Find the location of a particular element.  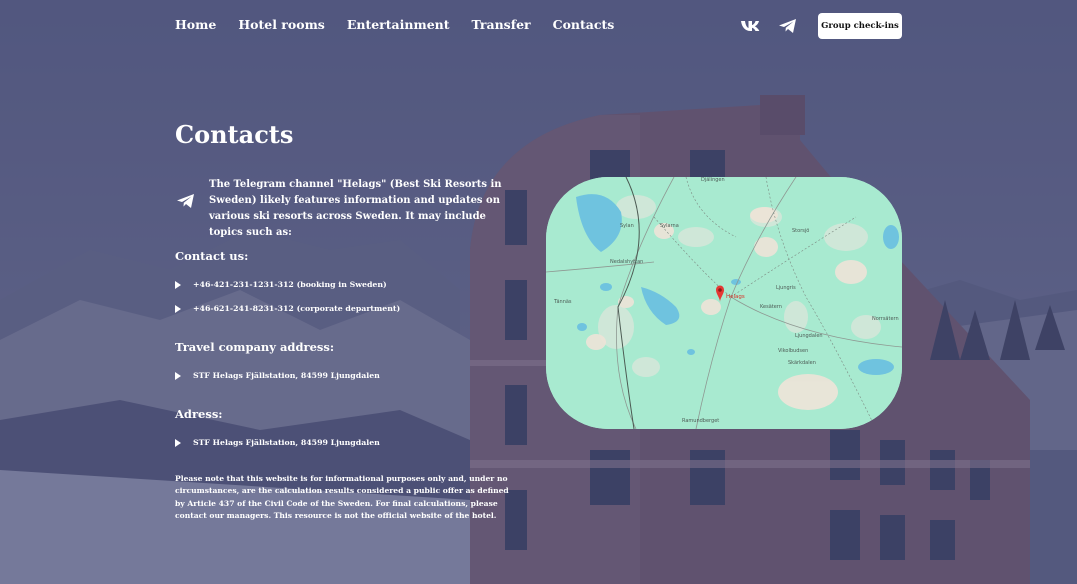

phone-booking: +46-421-231-1231-312 (booking in Sweden) is located at coordinates (281, 284).